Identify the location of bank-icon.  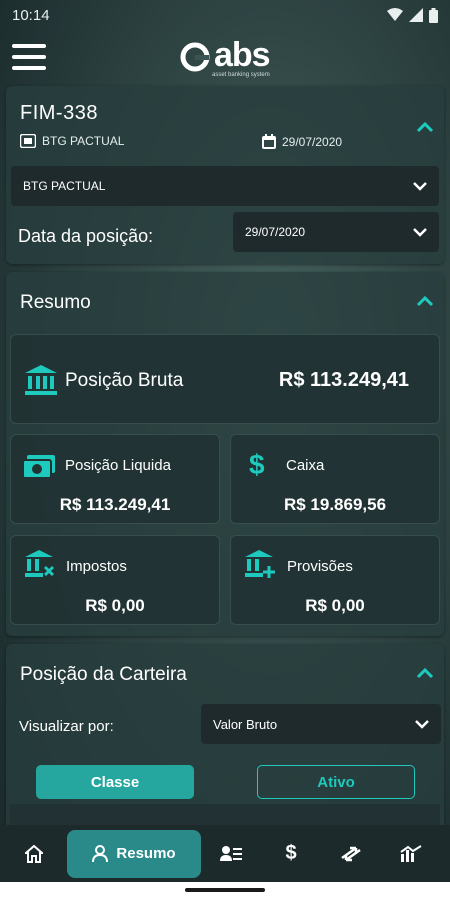
(41, 380).